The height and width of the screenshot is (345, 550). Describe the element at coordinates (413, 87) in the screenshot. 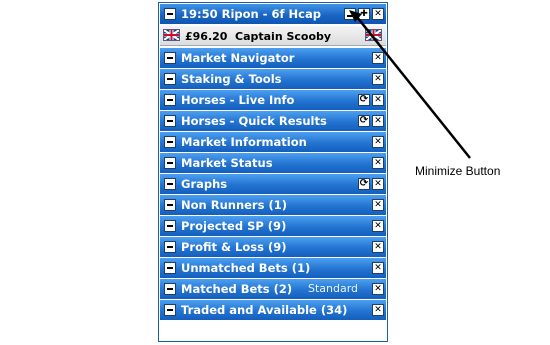

I see `arrow-line` at that location.